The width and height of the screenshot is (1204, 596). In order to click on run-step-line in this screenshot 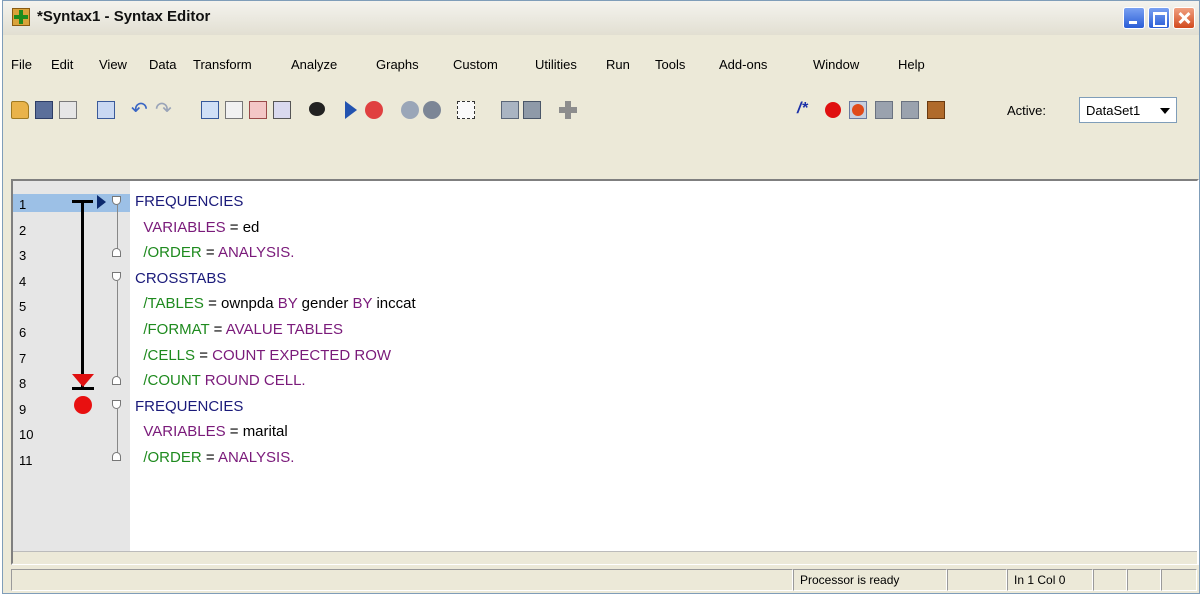, I will do `click(82, 294)`.